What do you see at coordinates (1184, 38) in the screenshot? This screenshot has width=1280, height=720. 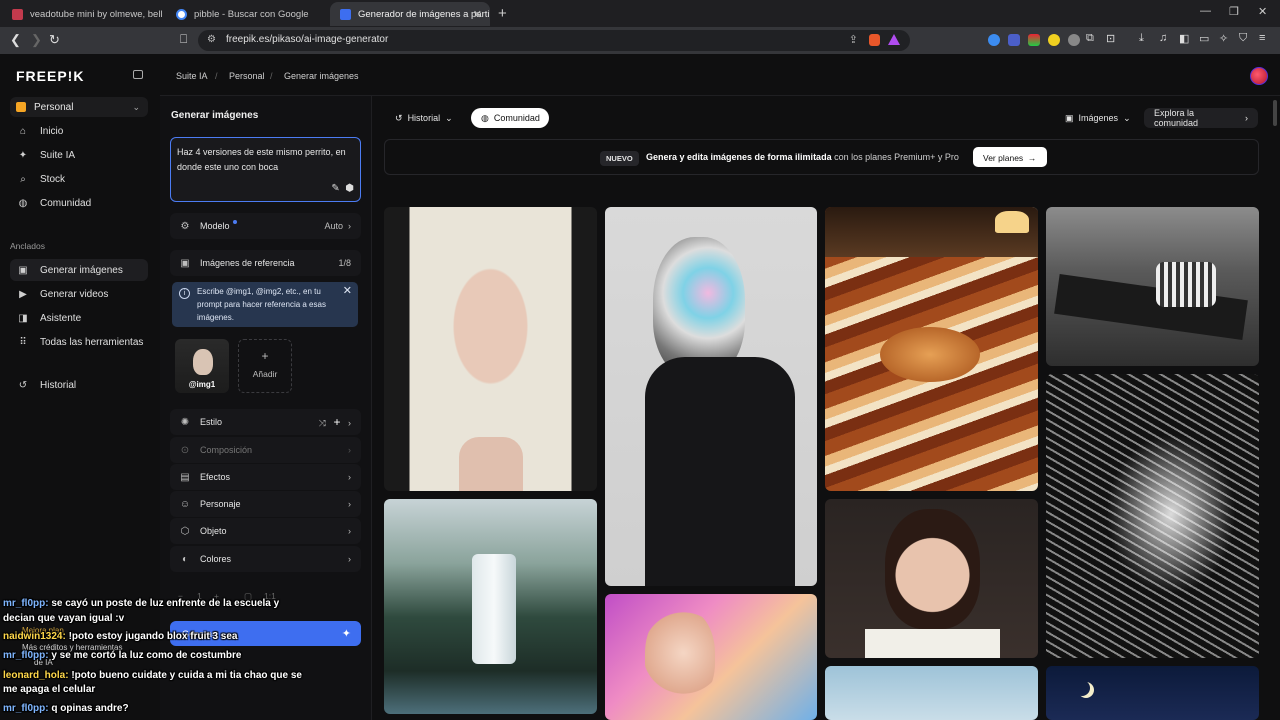 I see `sidebar-toggle-icon: ◧` at bounding box center [1184, 38].